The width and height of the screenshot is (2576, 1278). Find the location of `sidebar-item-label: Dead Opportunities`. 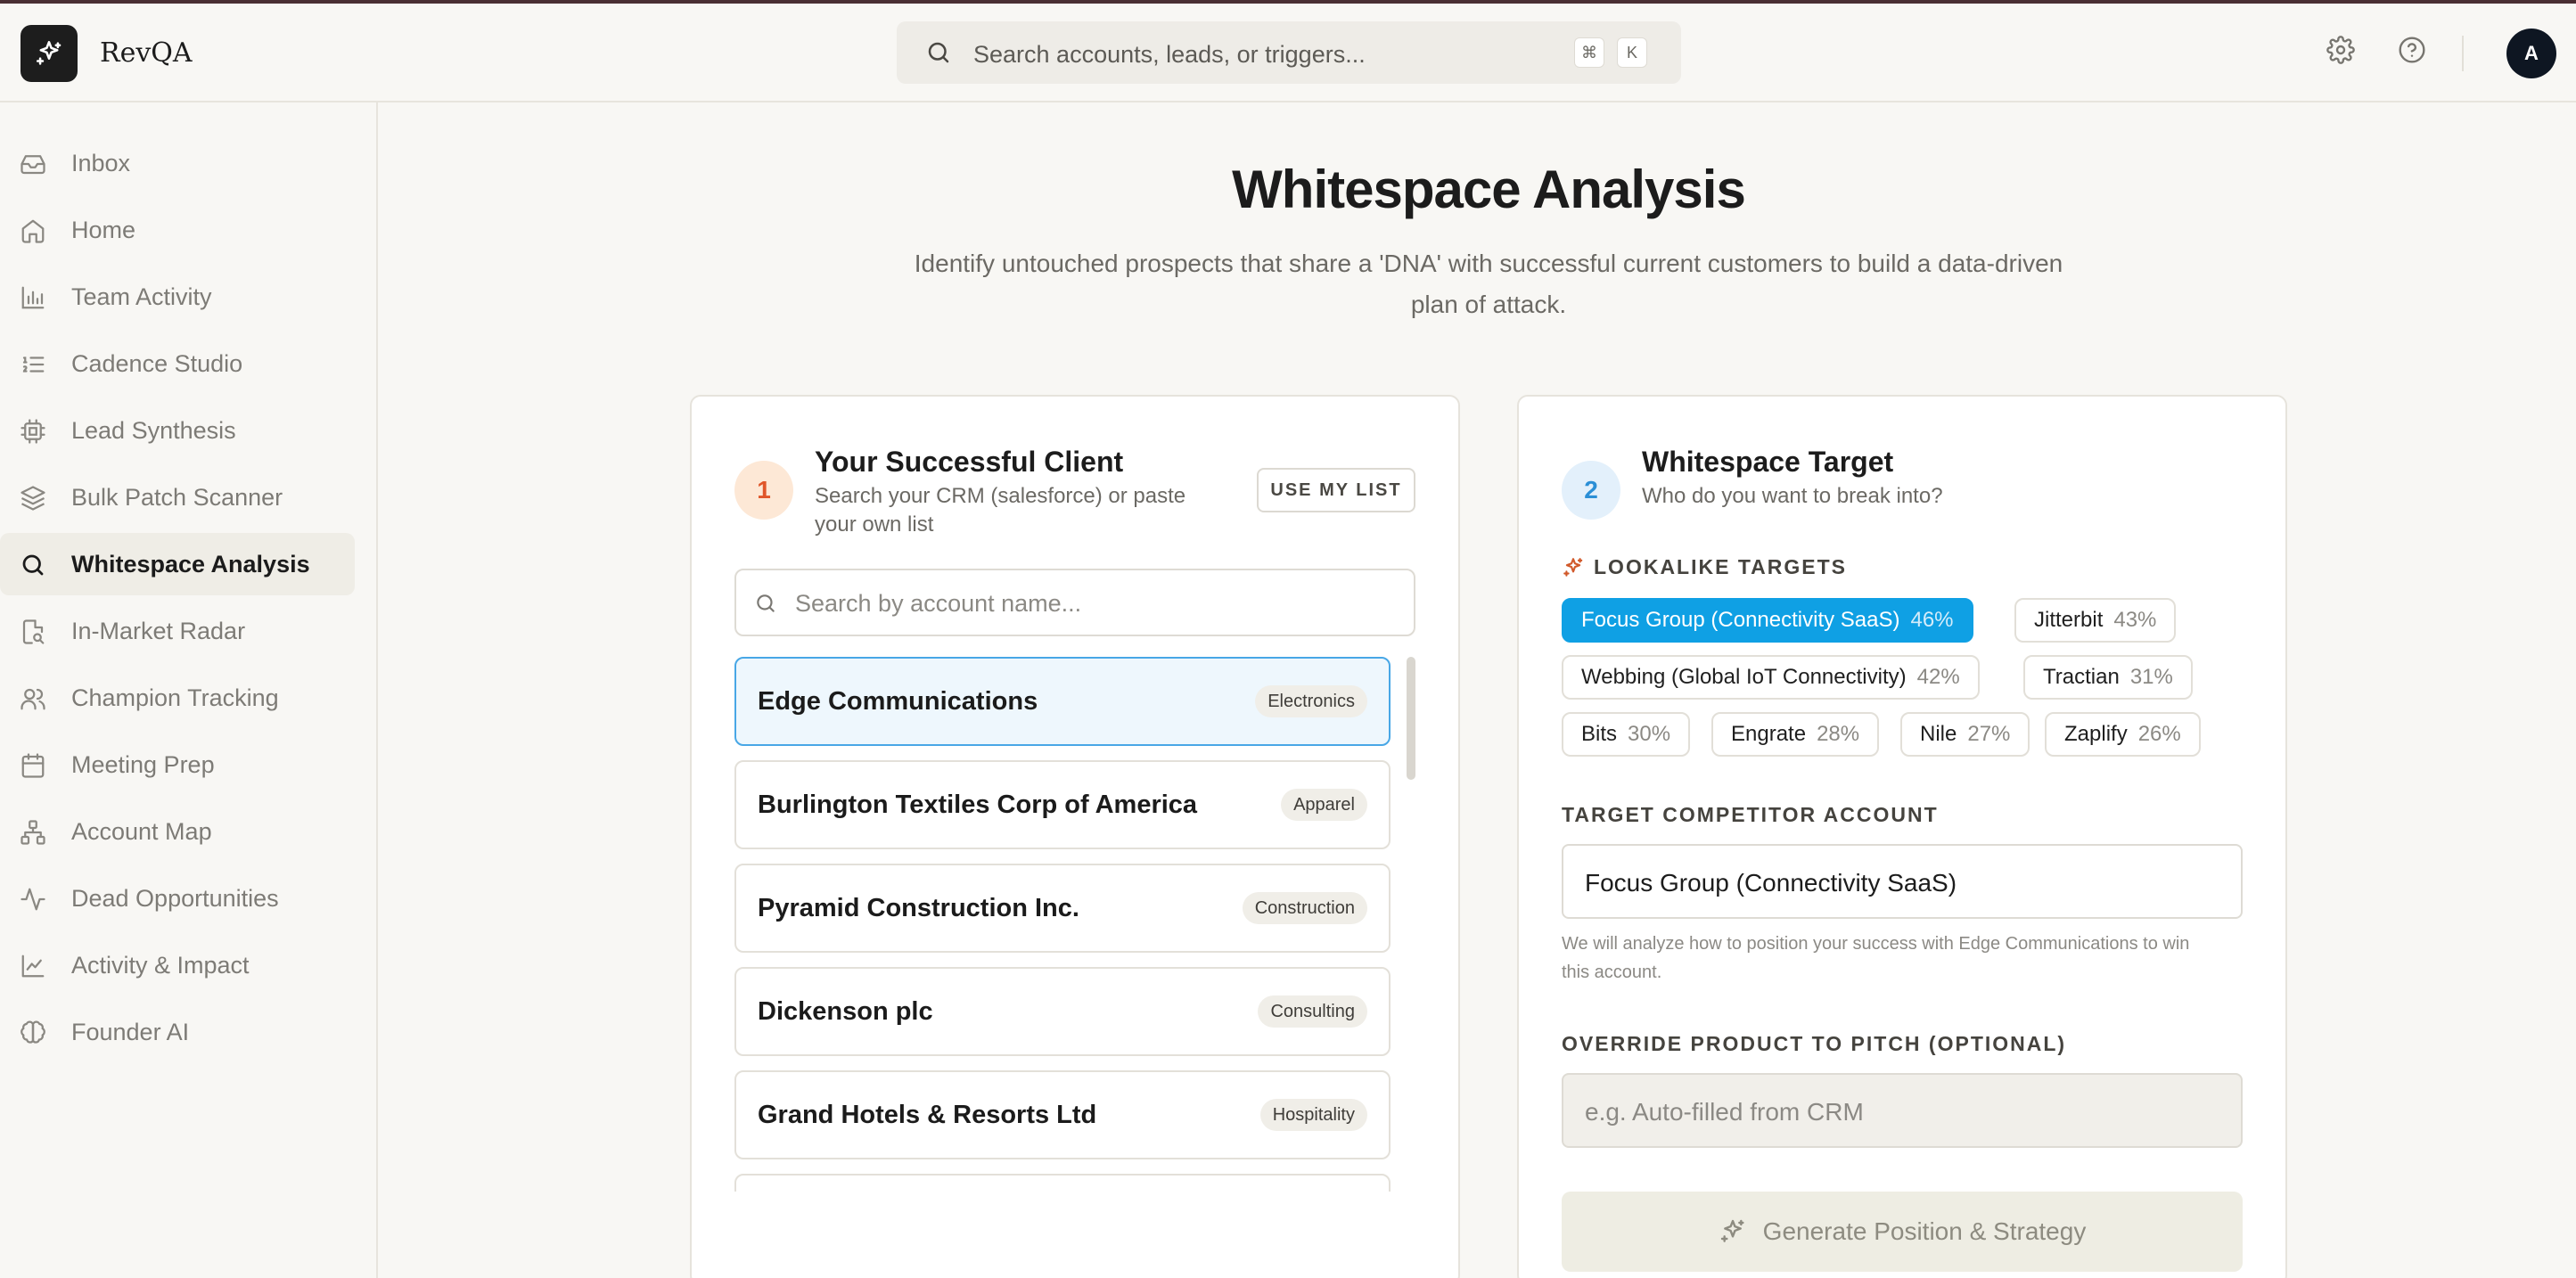

sidebar-item-label: Dead Opportunities is located at coordinates (175, 898).